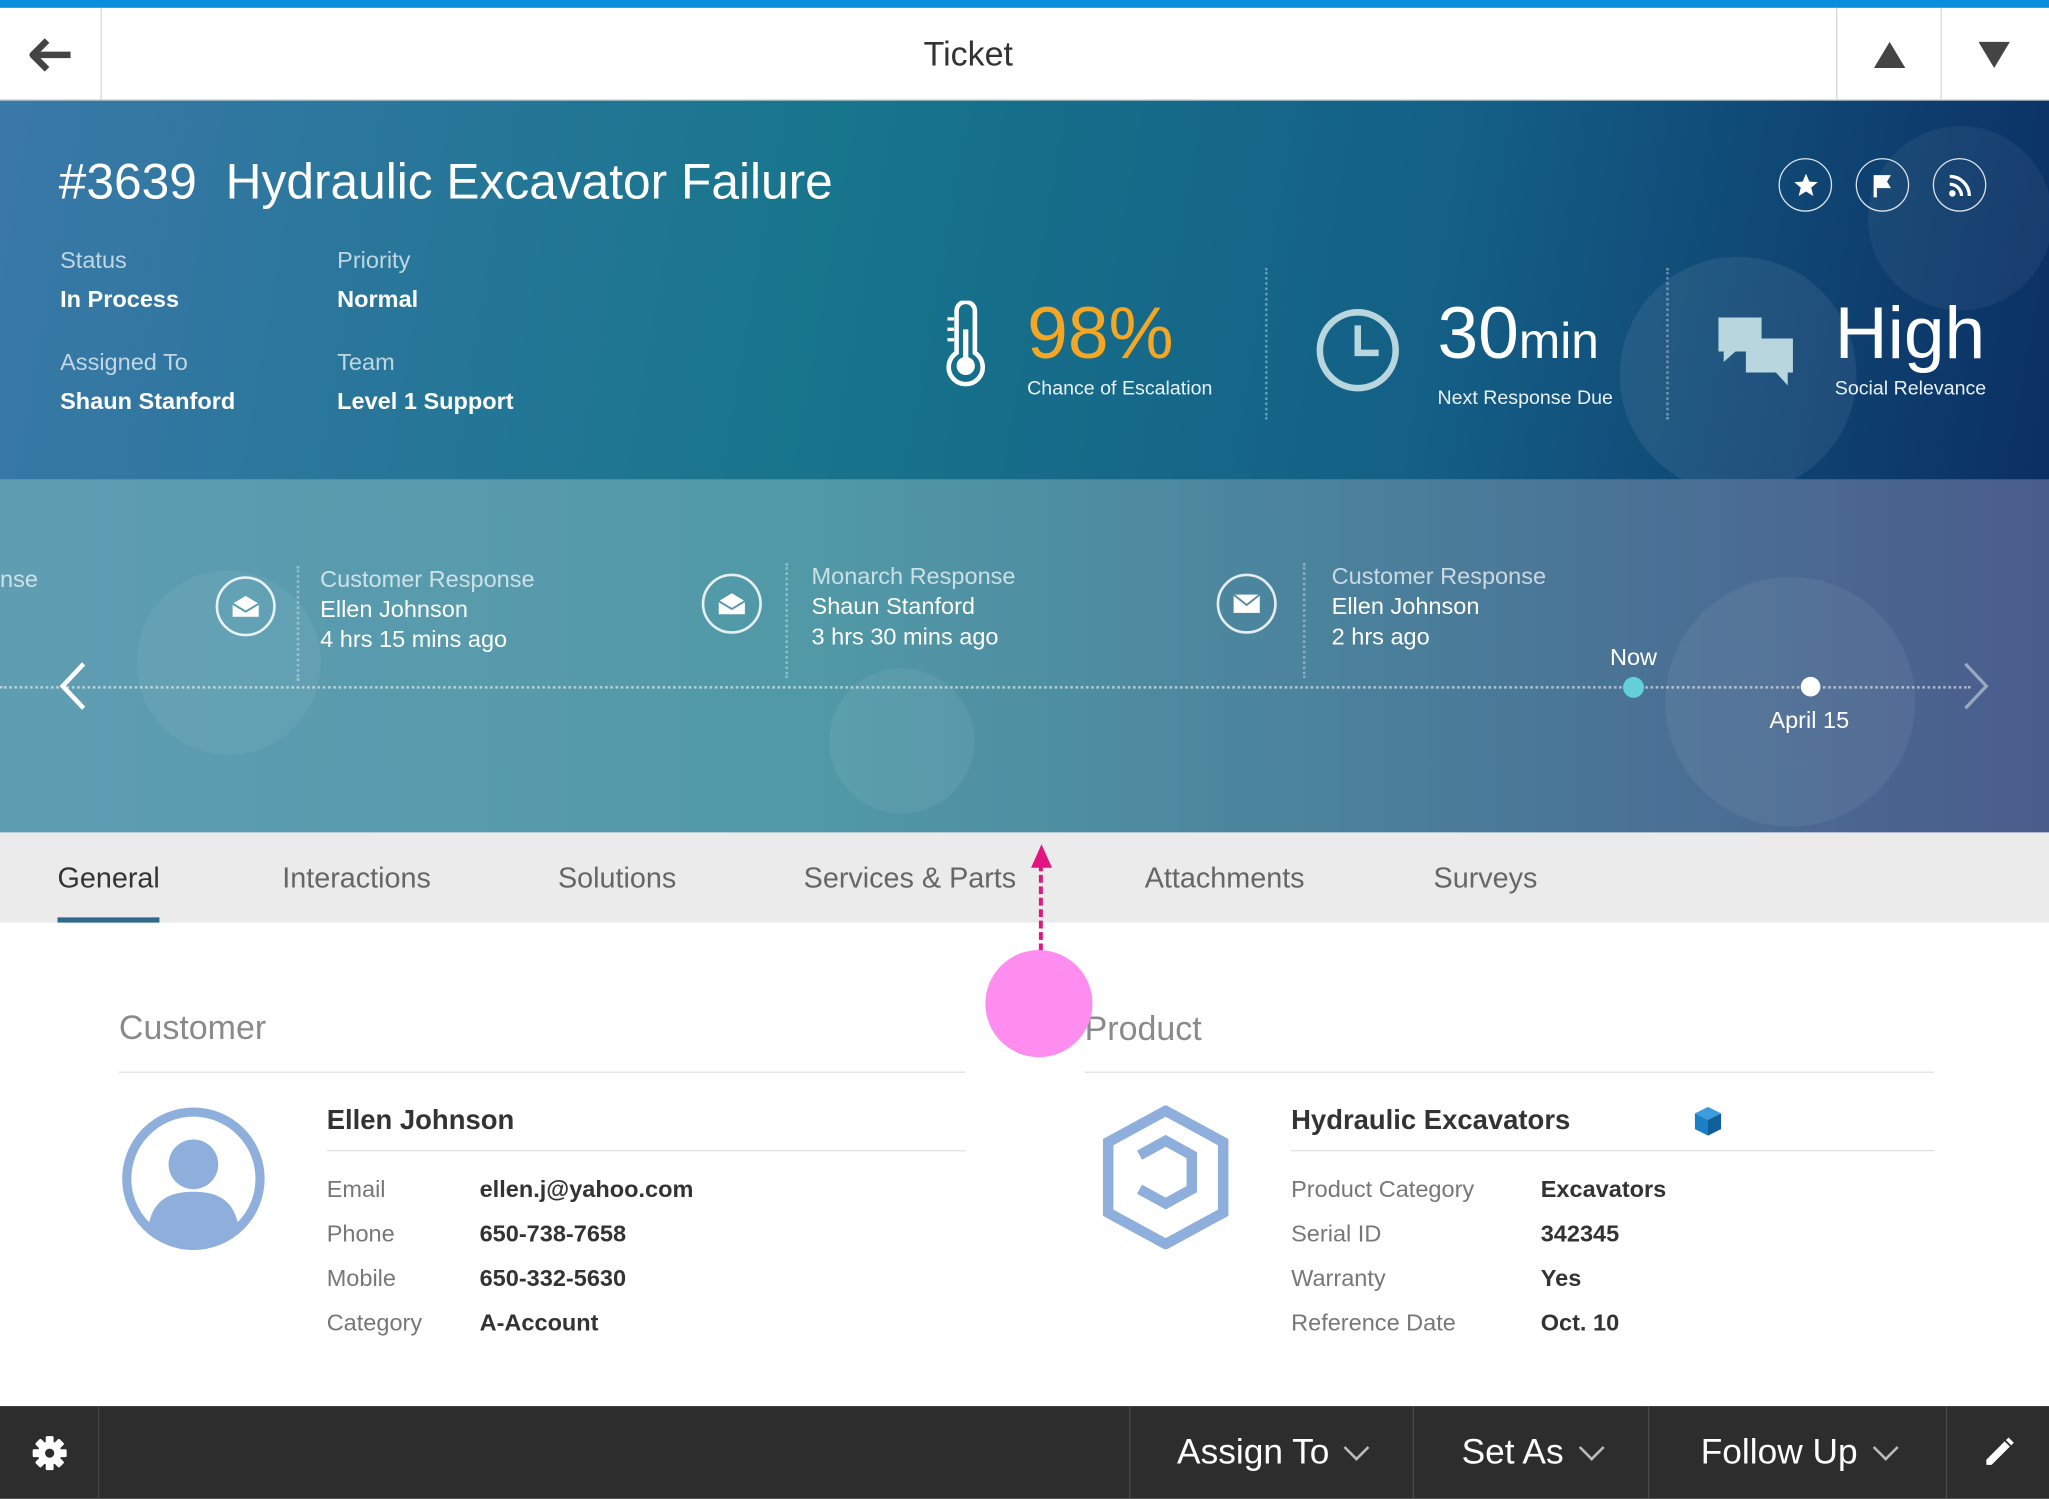 The image size is (2049, 1499). I want to click on back-button, so click(51, 54).